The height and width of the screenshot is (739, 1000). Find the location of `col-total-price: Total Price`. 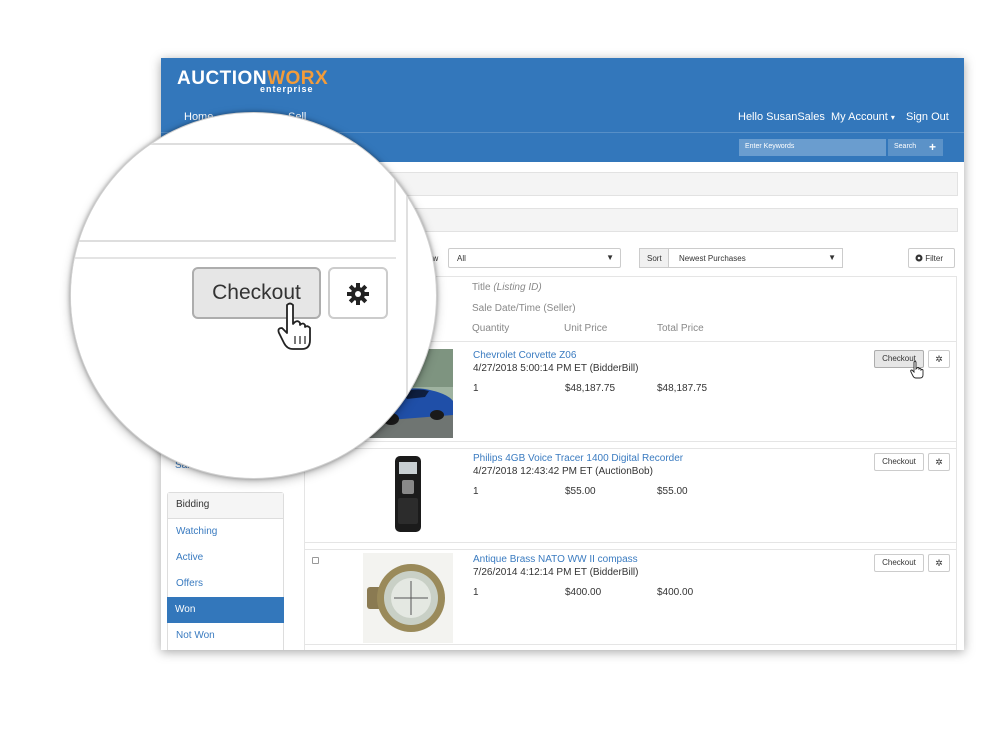

col-total-price: Total Price is located at coordinates (680, 328).